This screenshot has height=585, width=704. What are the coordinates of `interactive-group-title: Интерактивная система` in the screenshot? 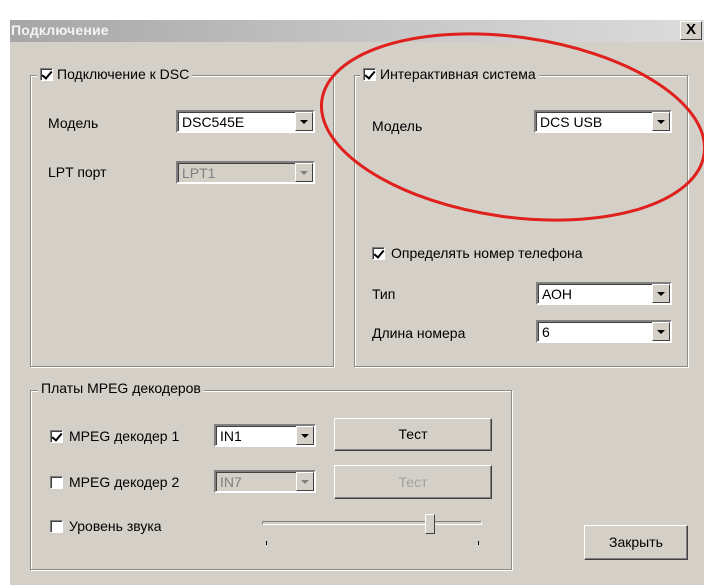 It's located at (458, 74).